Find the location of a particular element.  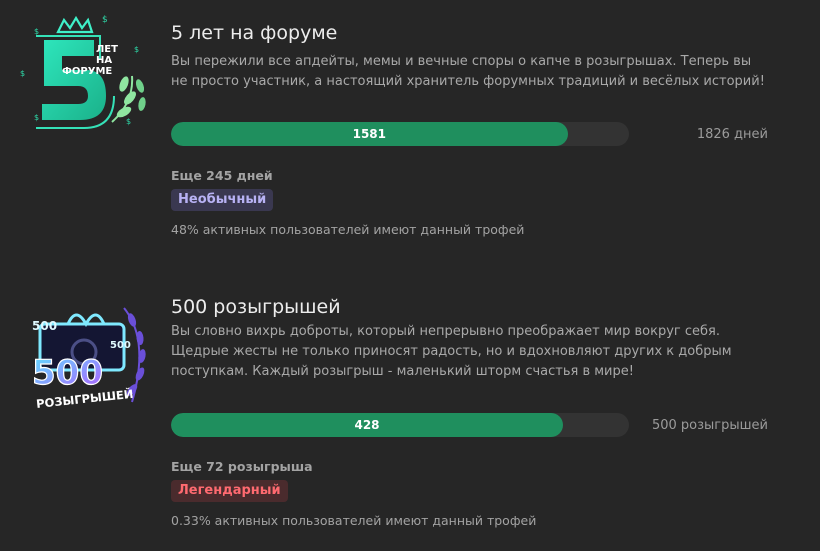

trophy-progress-goal: 1826 дней is located at coordinates (732, 134).